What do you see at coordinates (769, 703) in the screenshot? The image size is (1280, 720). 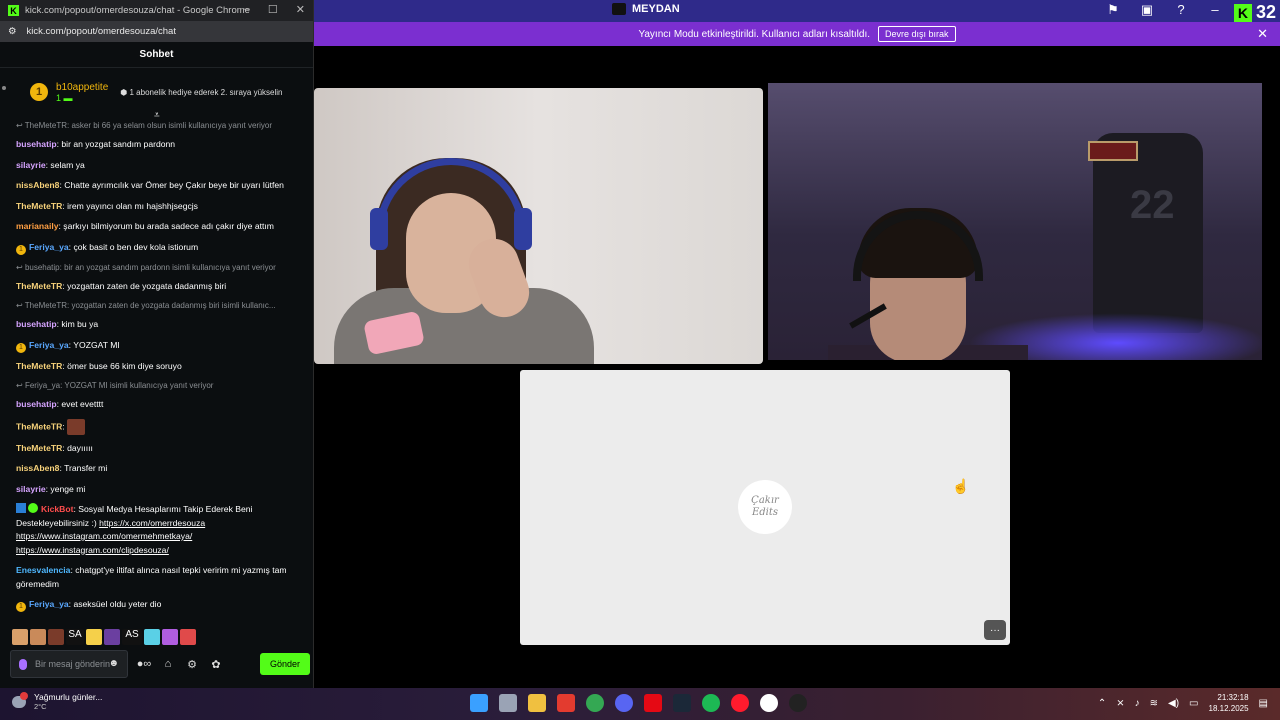 I see `yandex-icon` at bounding box center [769, 703].